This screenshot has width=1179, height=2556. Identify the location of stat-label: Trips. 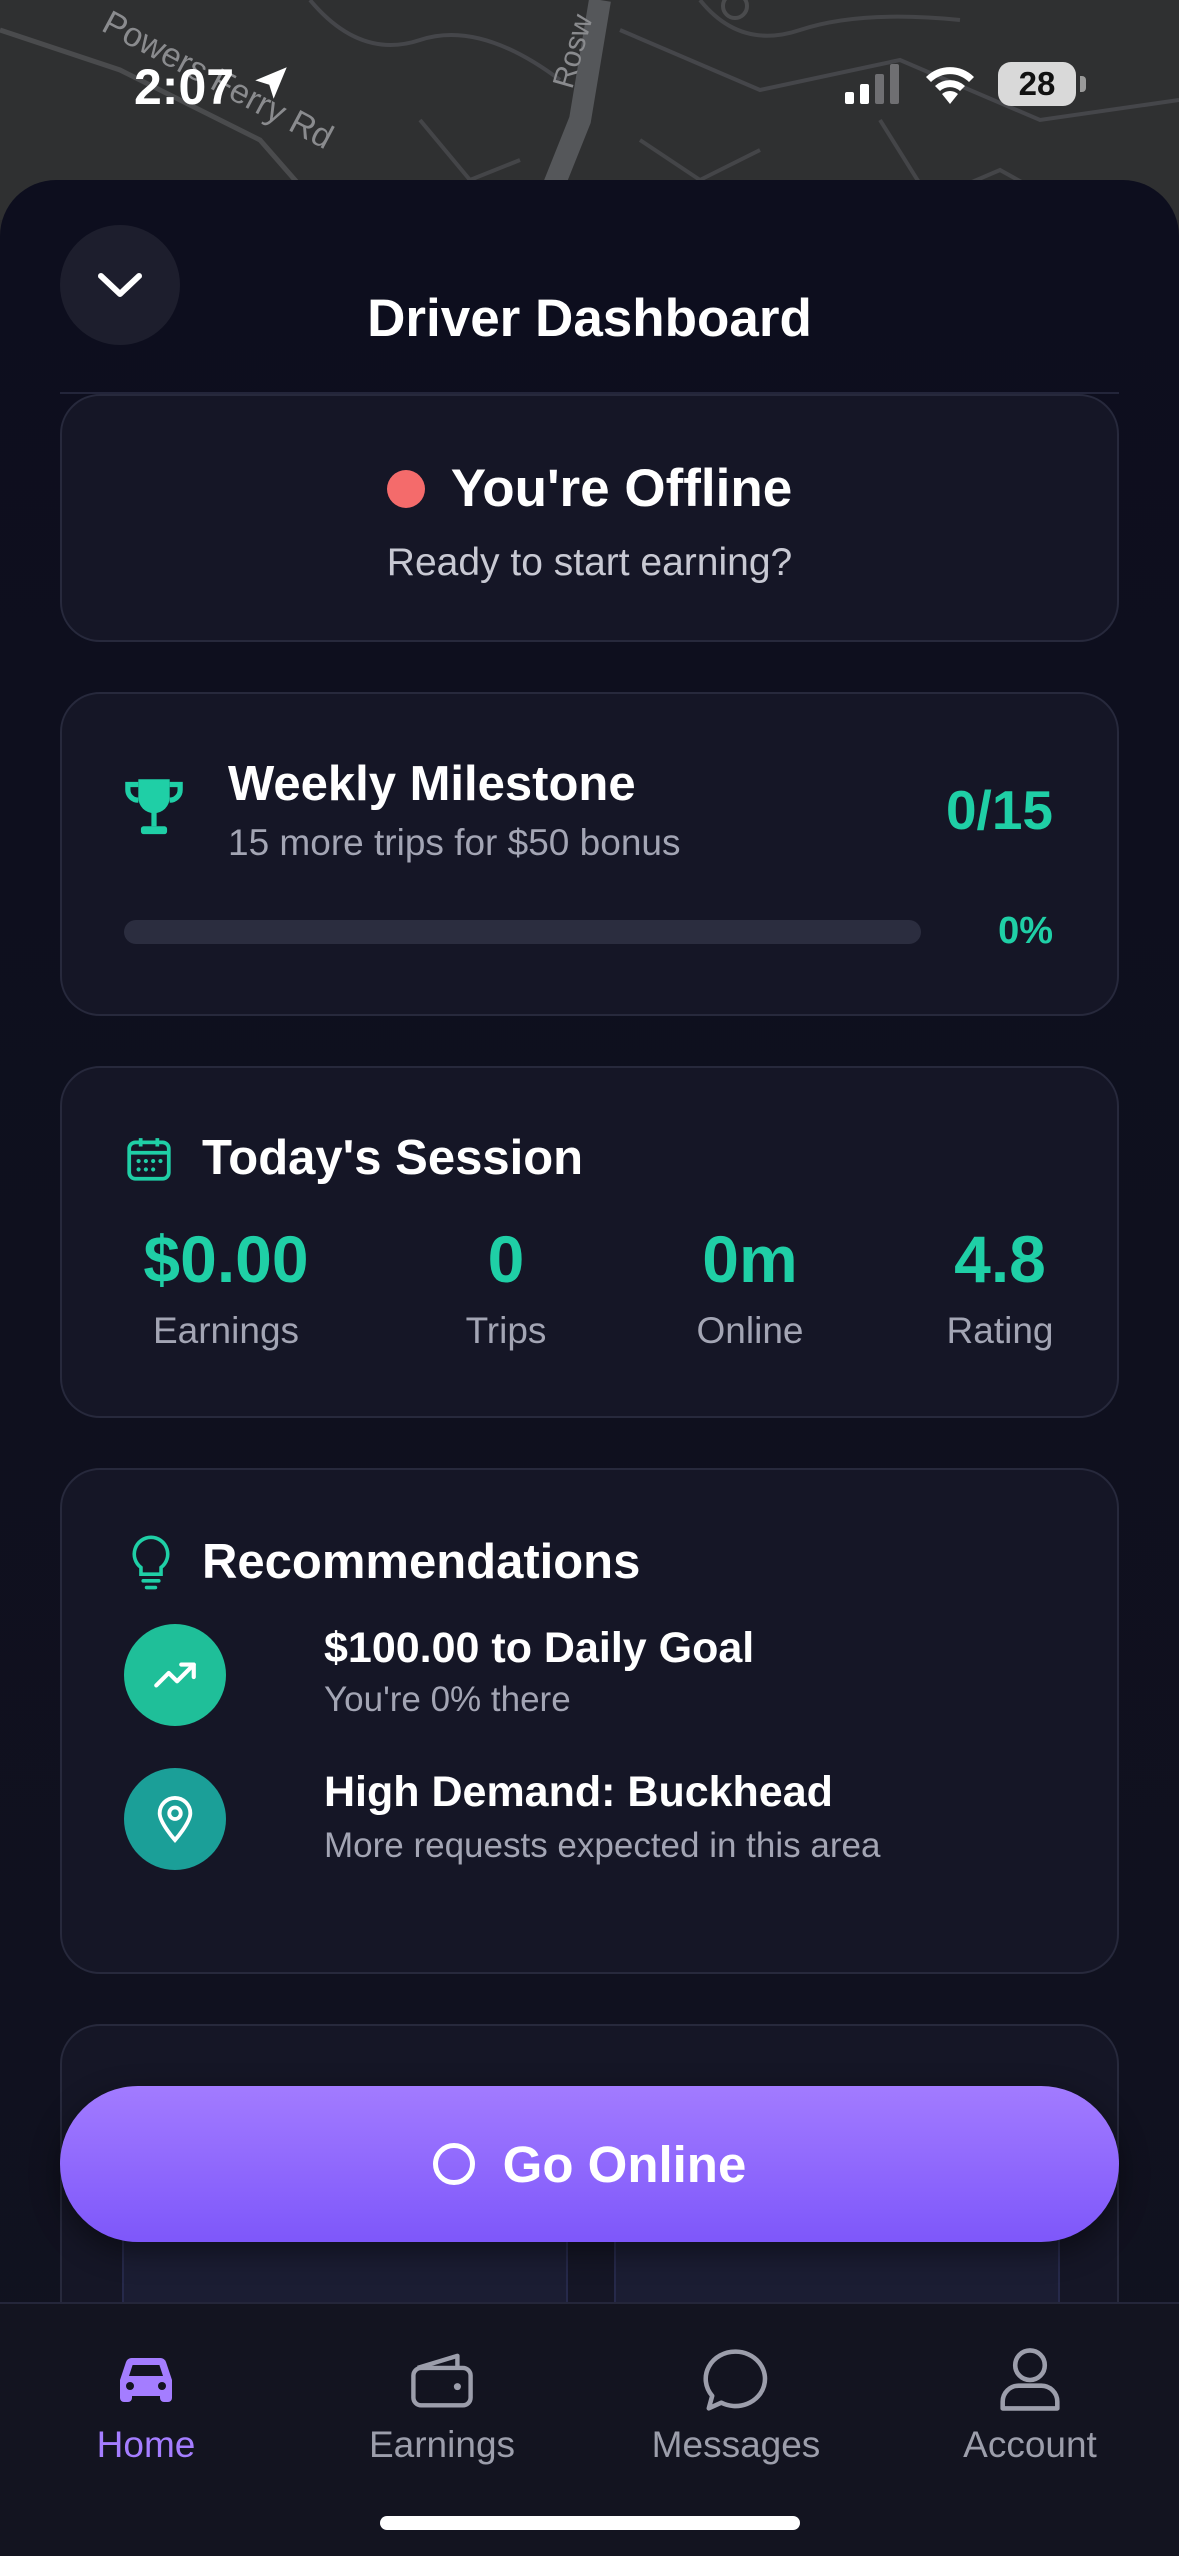
(506, 1330).